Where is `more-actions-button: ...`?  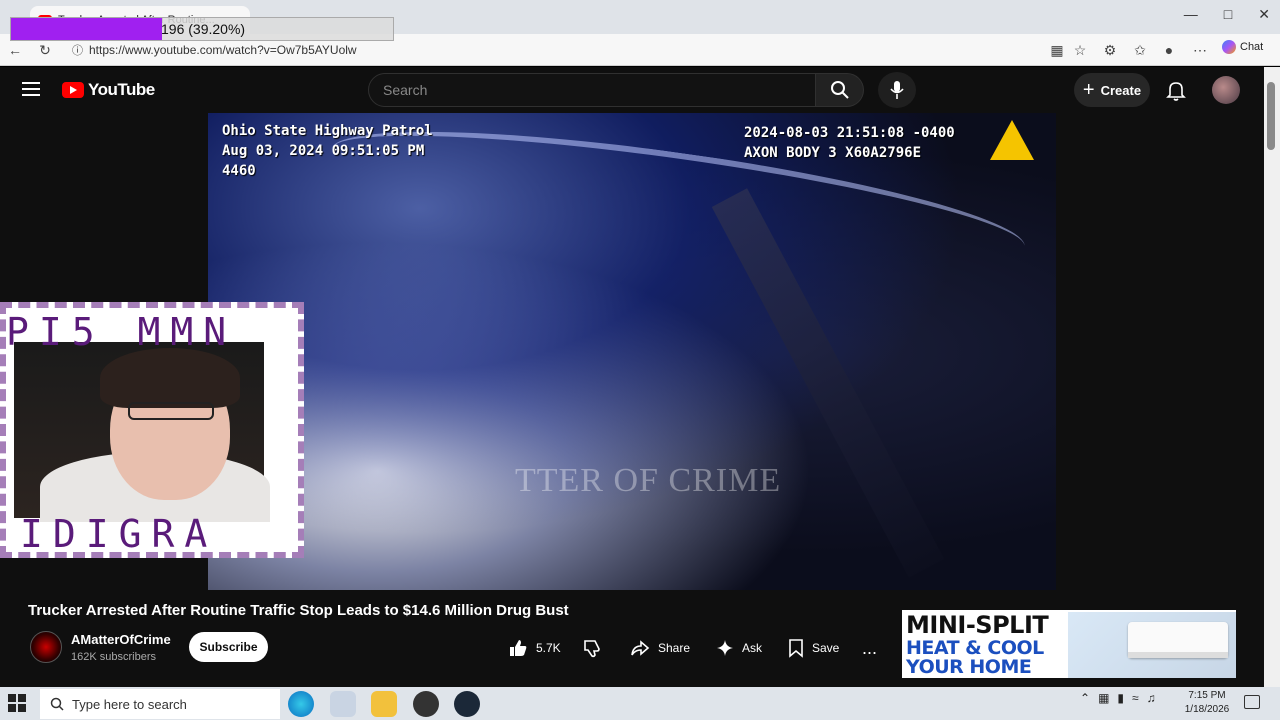
more-actions-button: ... is located at coordinates (869, 648).